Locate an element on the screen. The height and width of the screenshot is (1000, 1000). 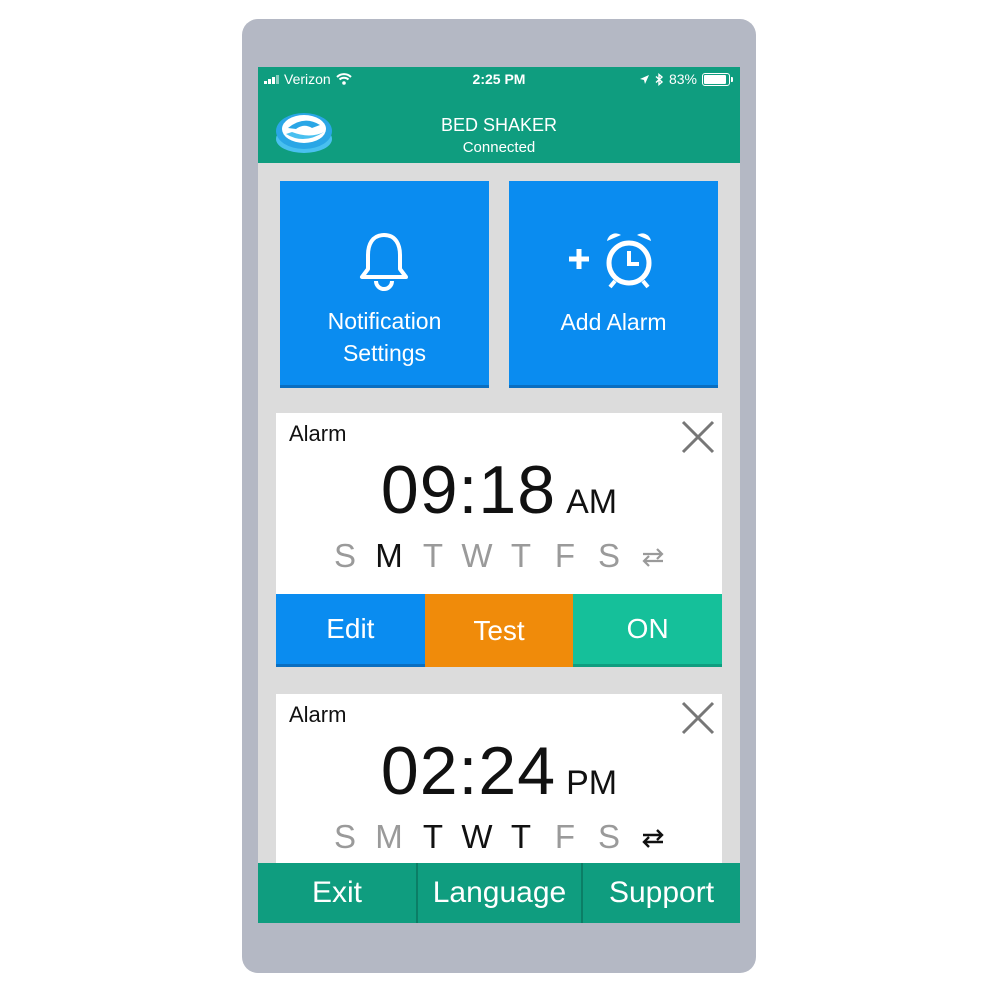
test-button: Test is located at coordinates (499, 630).